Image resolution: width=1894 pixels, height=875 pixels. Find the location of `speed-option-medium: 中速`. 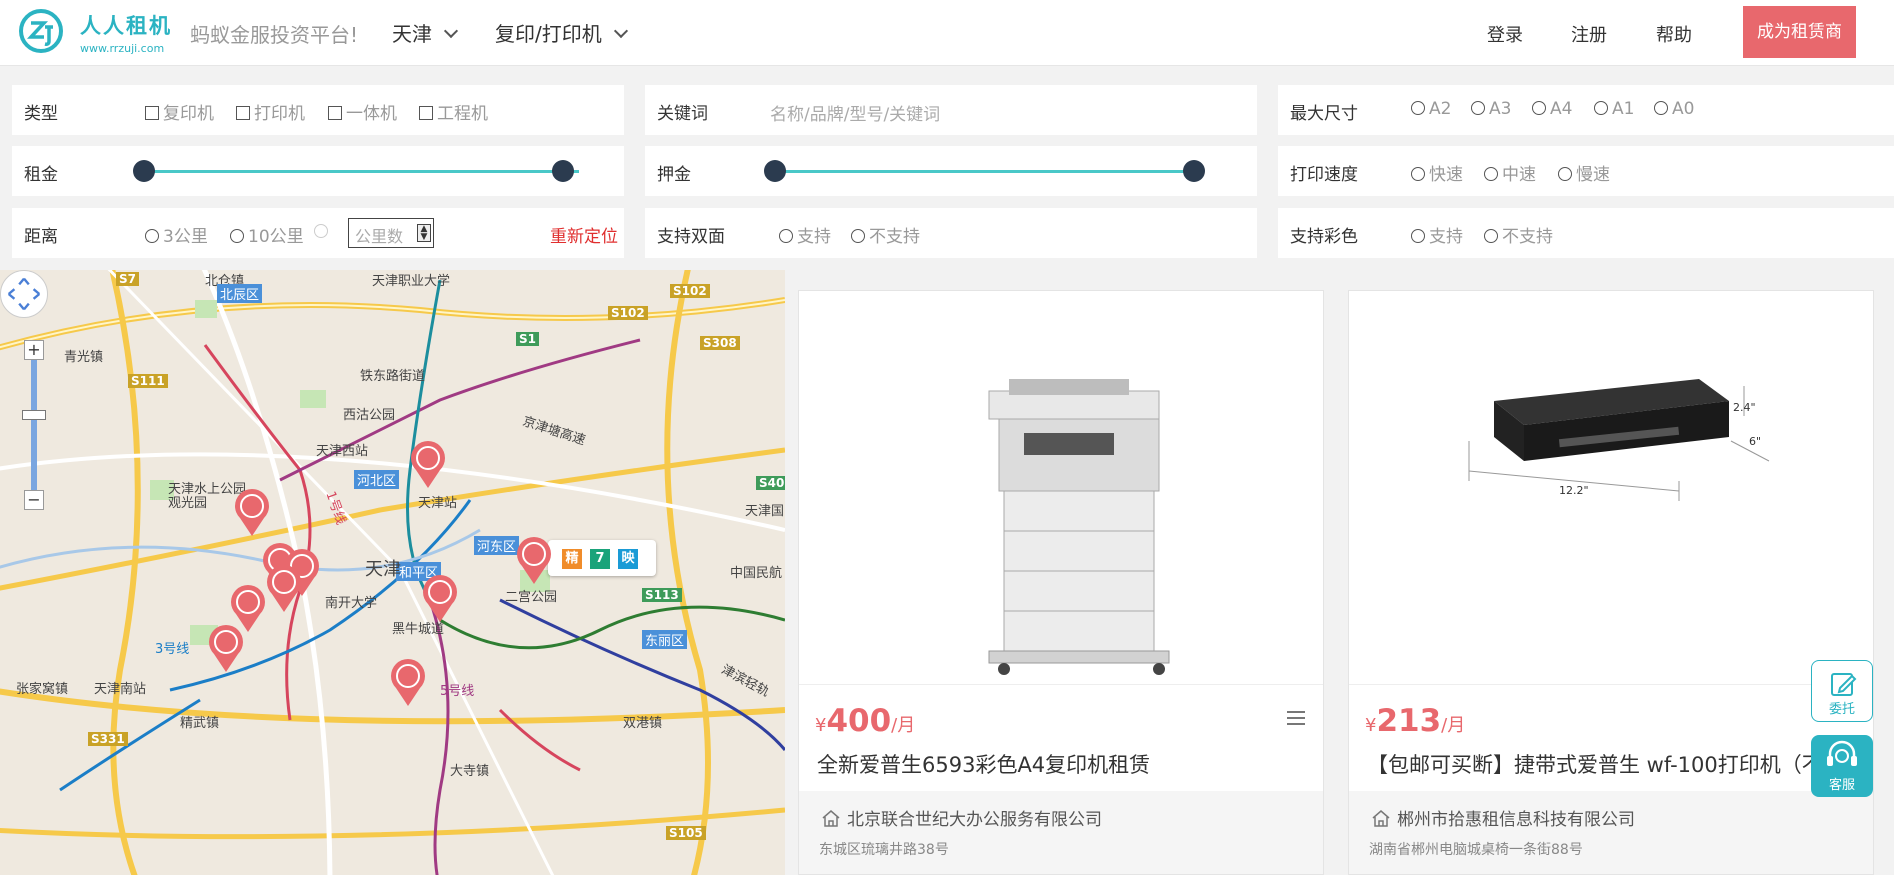

speed-option-medium: 中速 is located at coordinates (1510, 172).